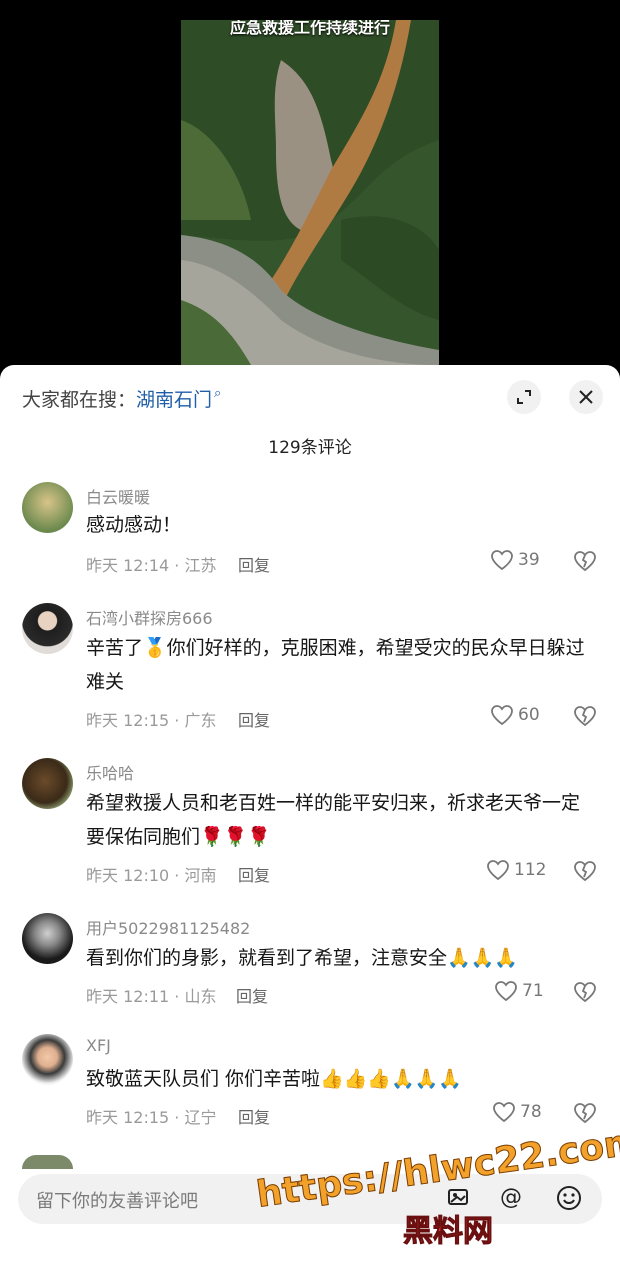  I want to click on comment-count: 129条评论, so click(310, 448).